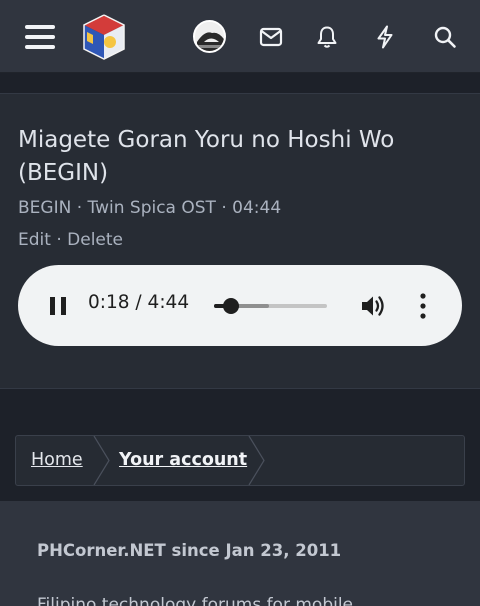 The image size is (480, 606). Describe the element at coordinates (189, 550) in the screenshot. I see `footer-since: PHCorner.NET since Jan 23, 2011` at that location.